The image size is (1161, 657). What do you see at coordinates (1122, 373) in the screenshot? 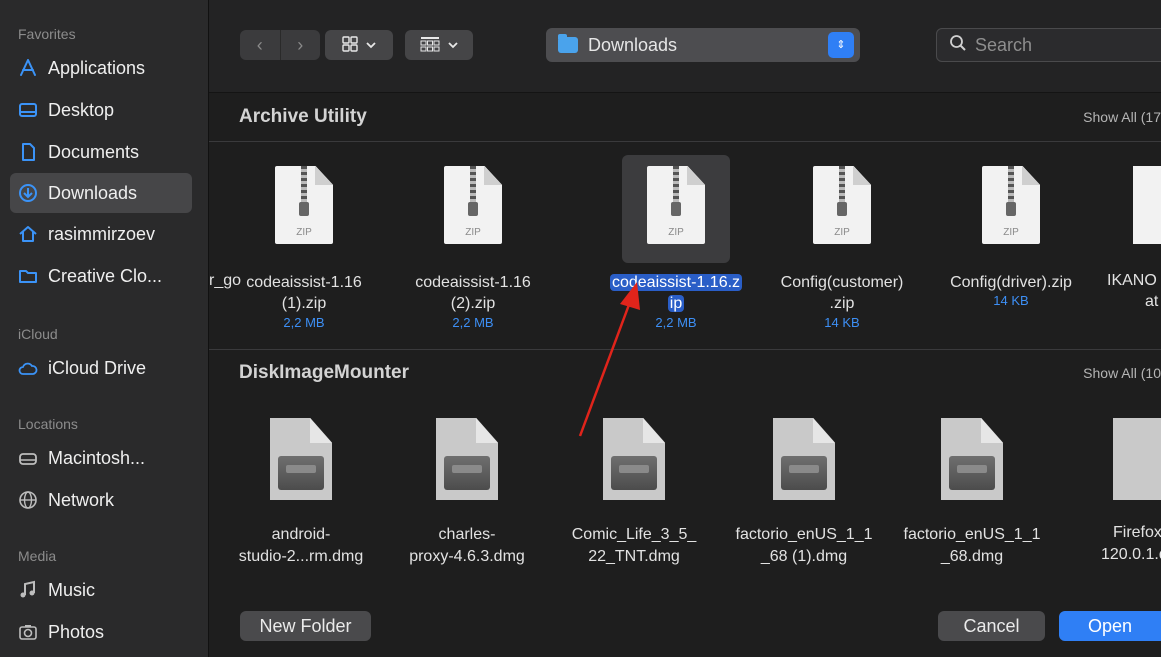
I see `show-all-button: Show All (10` at bounding box center [1122, 373].